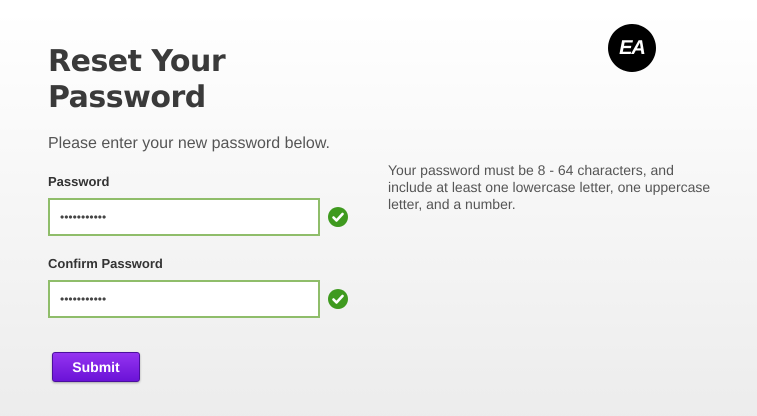 The image size is (757, 416). Describe the element at coordinates (105, 264) in the screenshot. I see `field-label: Confirm Password` at that location.